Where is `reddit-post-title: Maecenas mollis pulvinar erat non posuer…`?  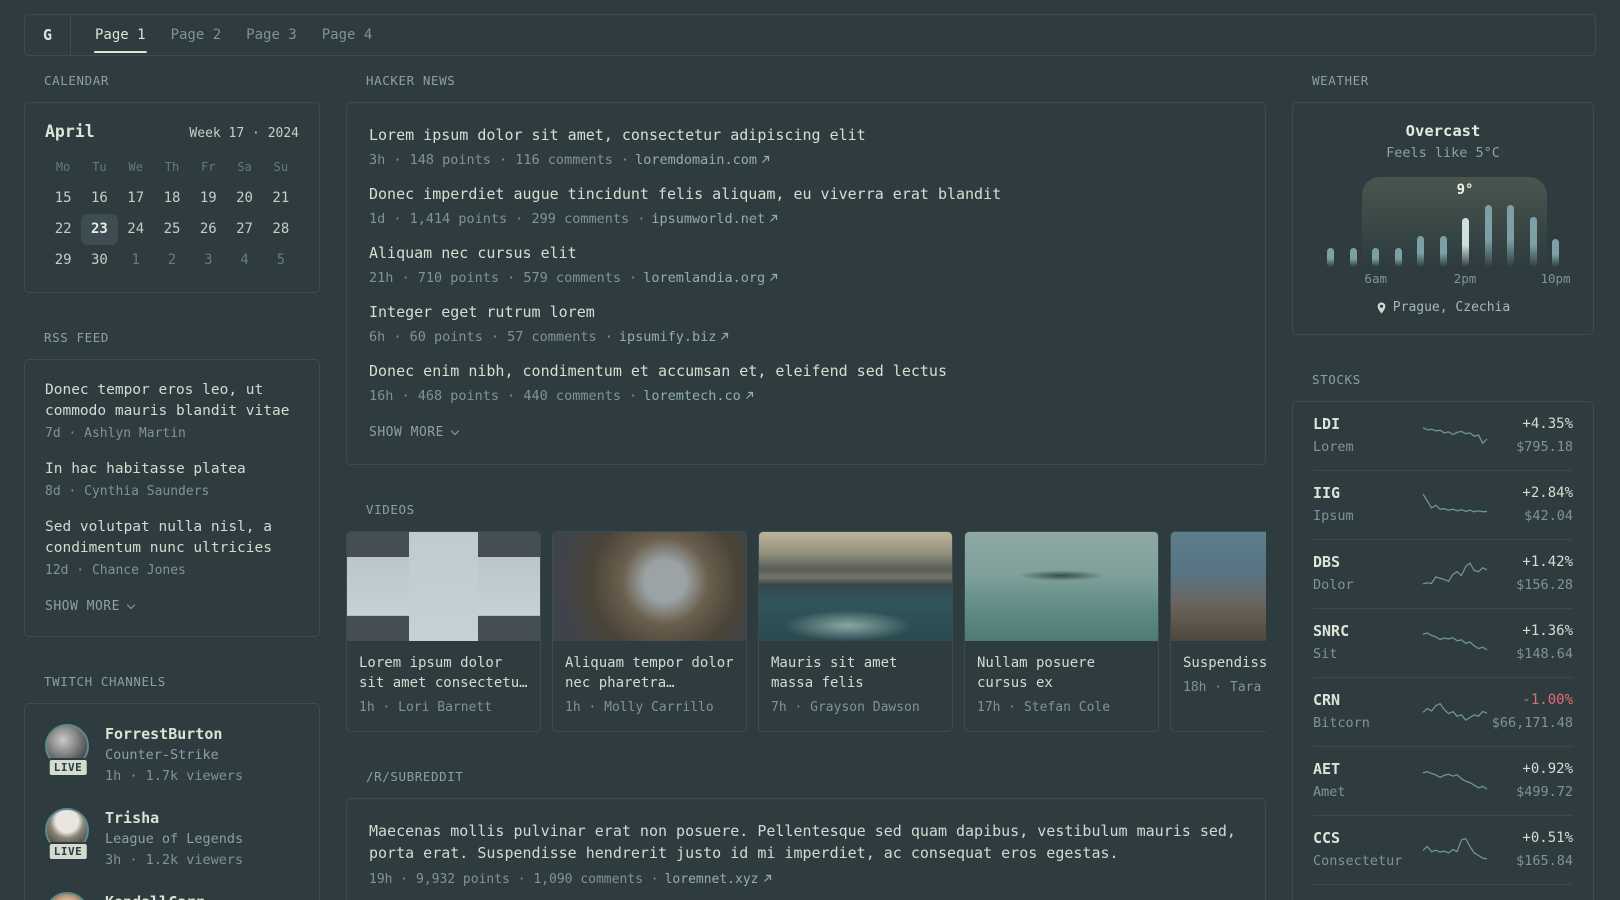 reddit-post-title: Maecenas mollis pulvinar erat non posuer… is located at coordinates (806, 842).